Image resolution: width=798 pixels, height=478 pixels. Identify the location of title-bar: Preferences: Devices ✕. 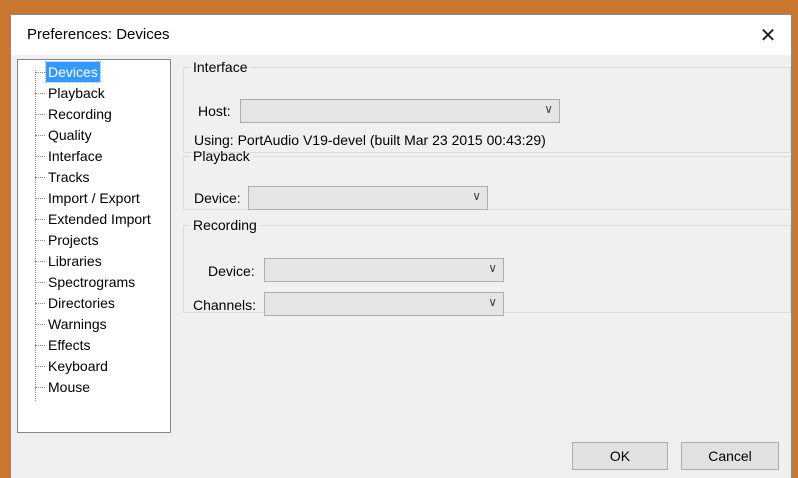
(401, 35).